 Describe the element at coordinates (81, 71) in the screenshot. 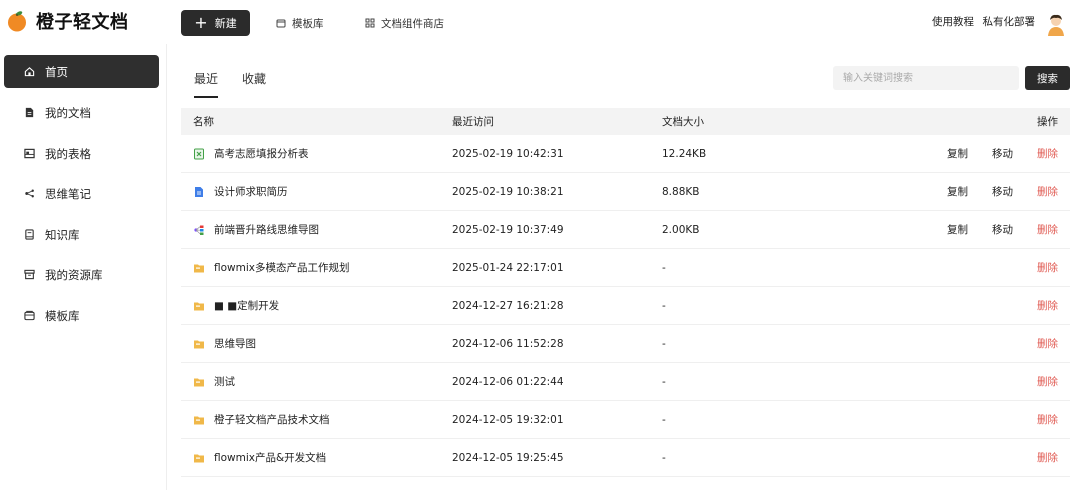

I see `sidebar-item-home: 首页` at that location.